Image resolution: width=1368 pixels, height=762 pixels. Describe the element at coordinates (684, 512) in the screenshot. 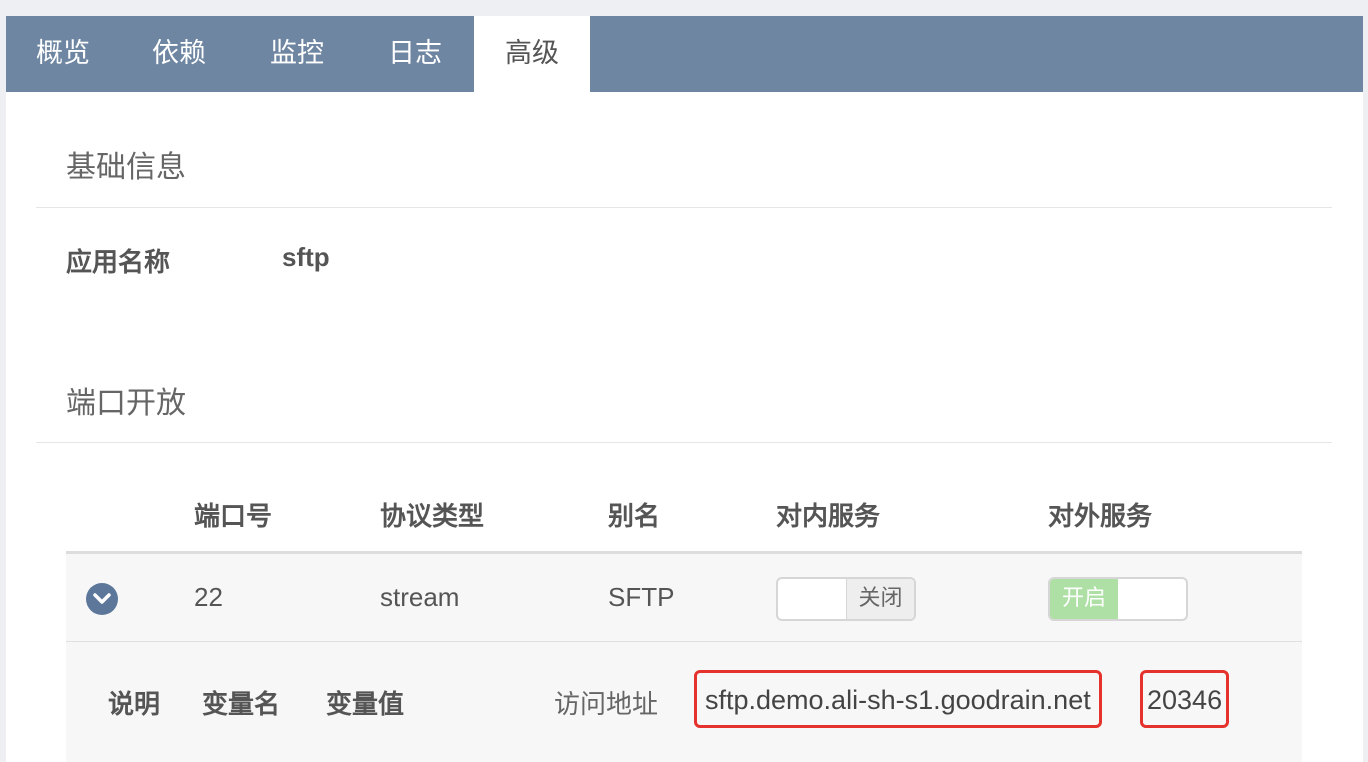

I see `table-header: 端口号 协议类型 别名 对内服务 对外服务` at that location.